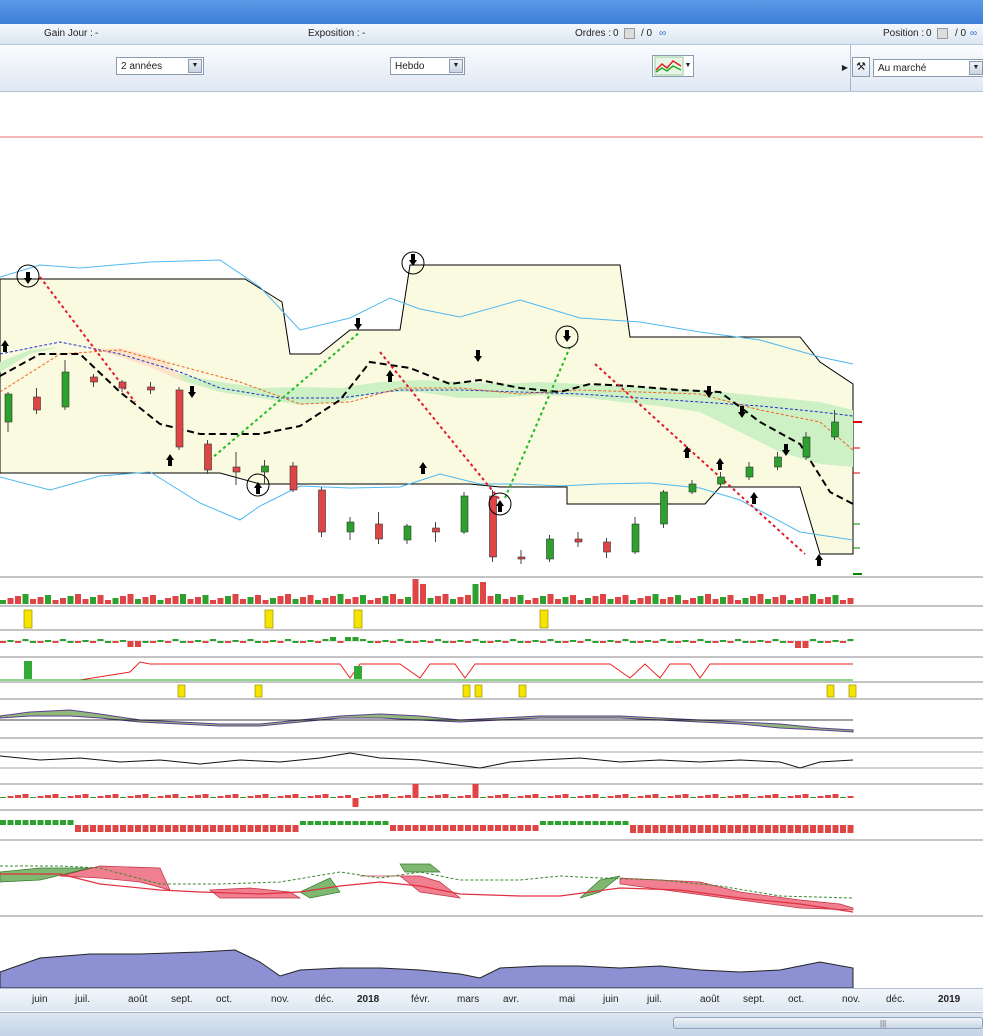 This screenshot has height=1036, width=983. Describe the element at coordinates (942, 33) in the screenshot. I see `position-cancel-icon` at that location.